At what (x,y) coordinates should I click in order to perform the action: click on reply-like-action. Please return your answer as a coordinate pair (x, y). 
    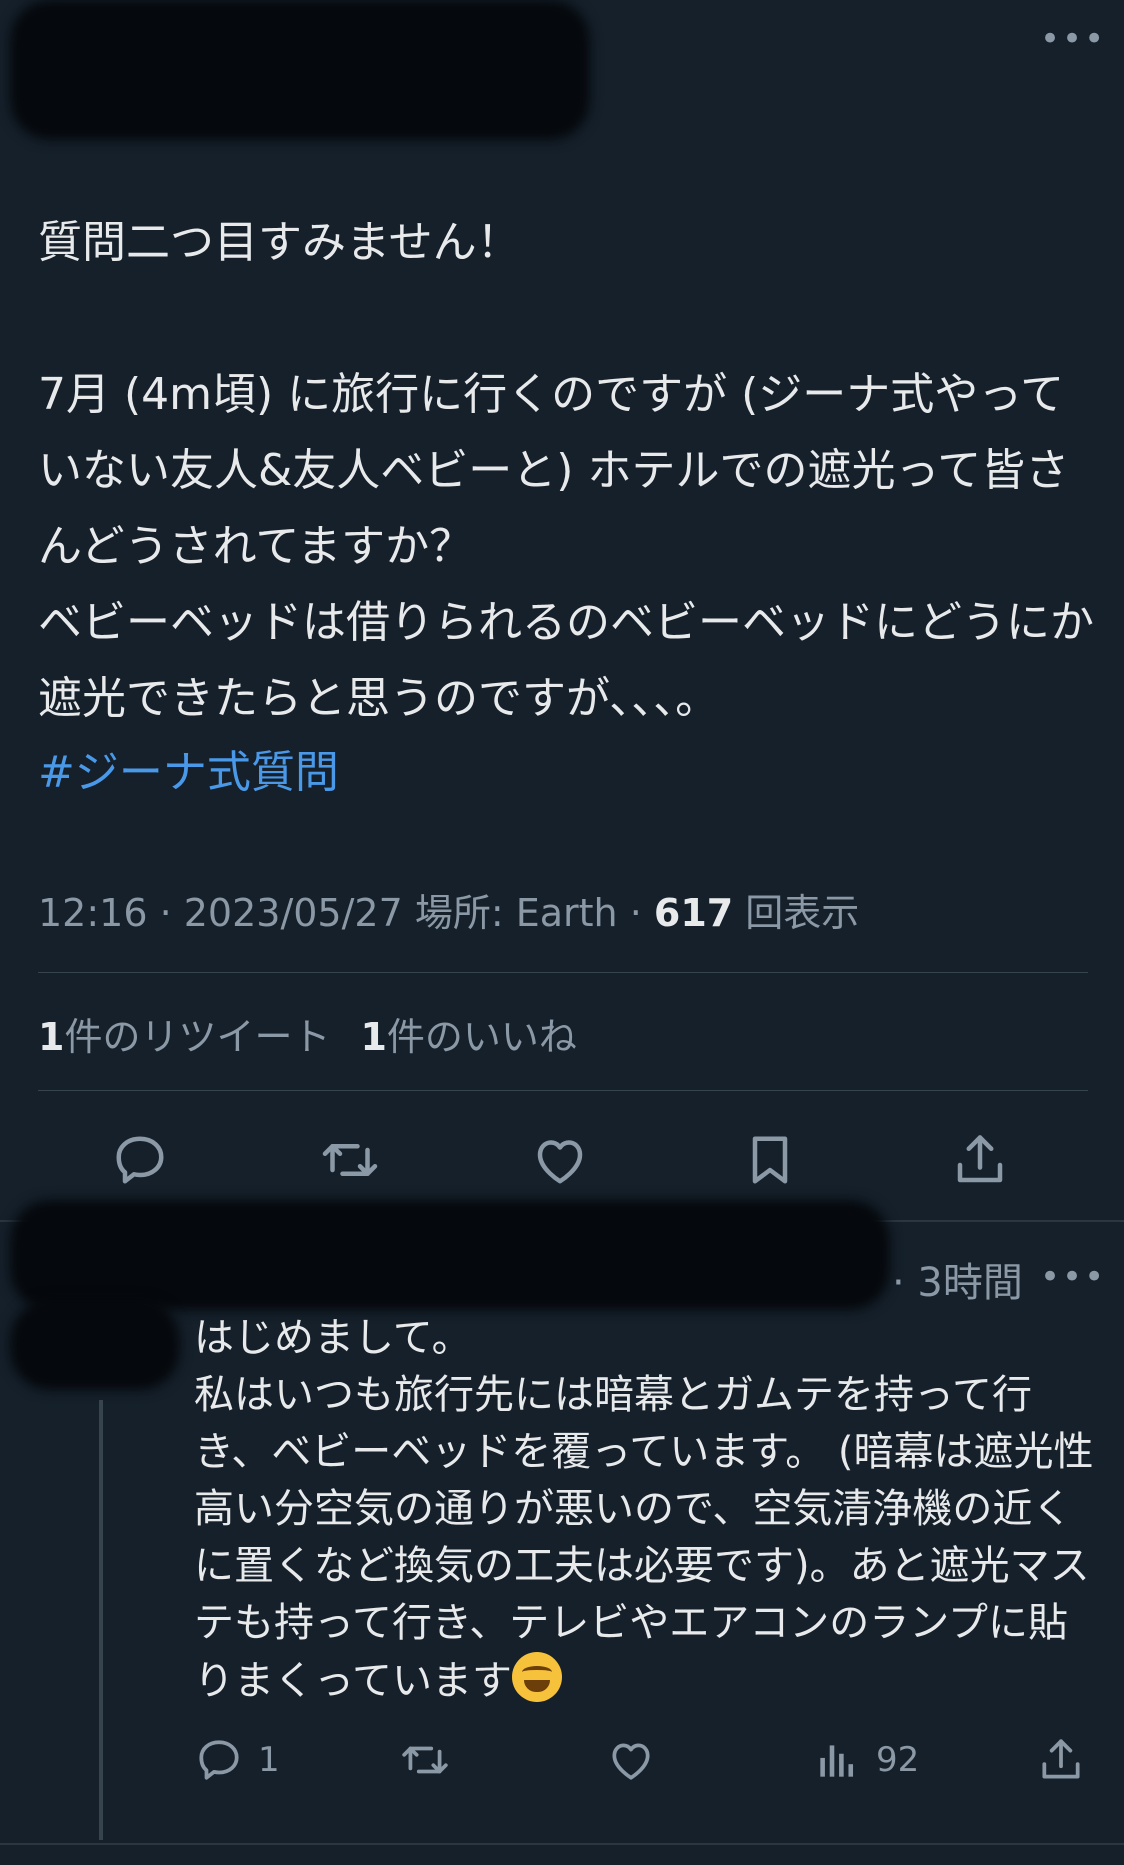
    Looking at the image, I should click on (631, 1760).